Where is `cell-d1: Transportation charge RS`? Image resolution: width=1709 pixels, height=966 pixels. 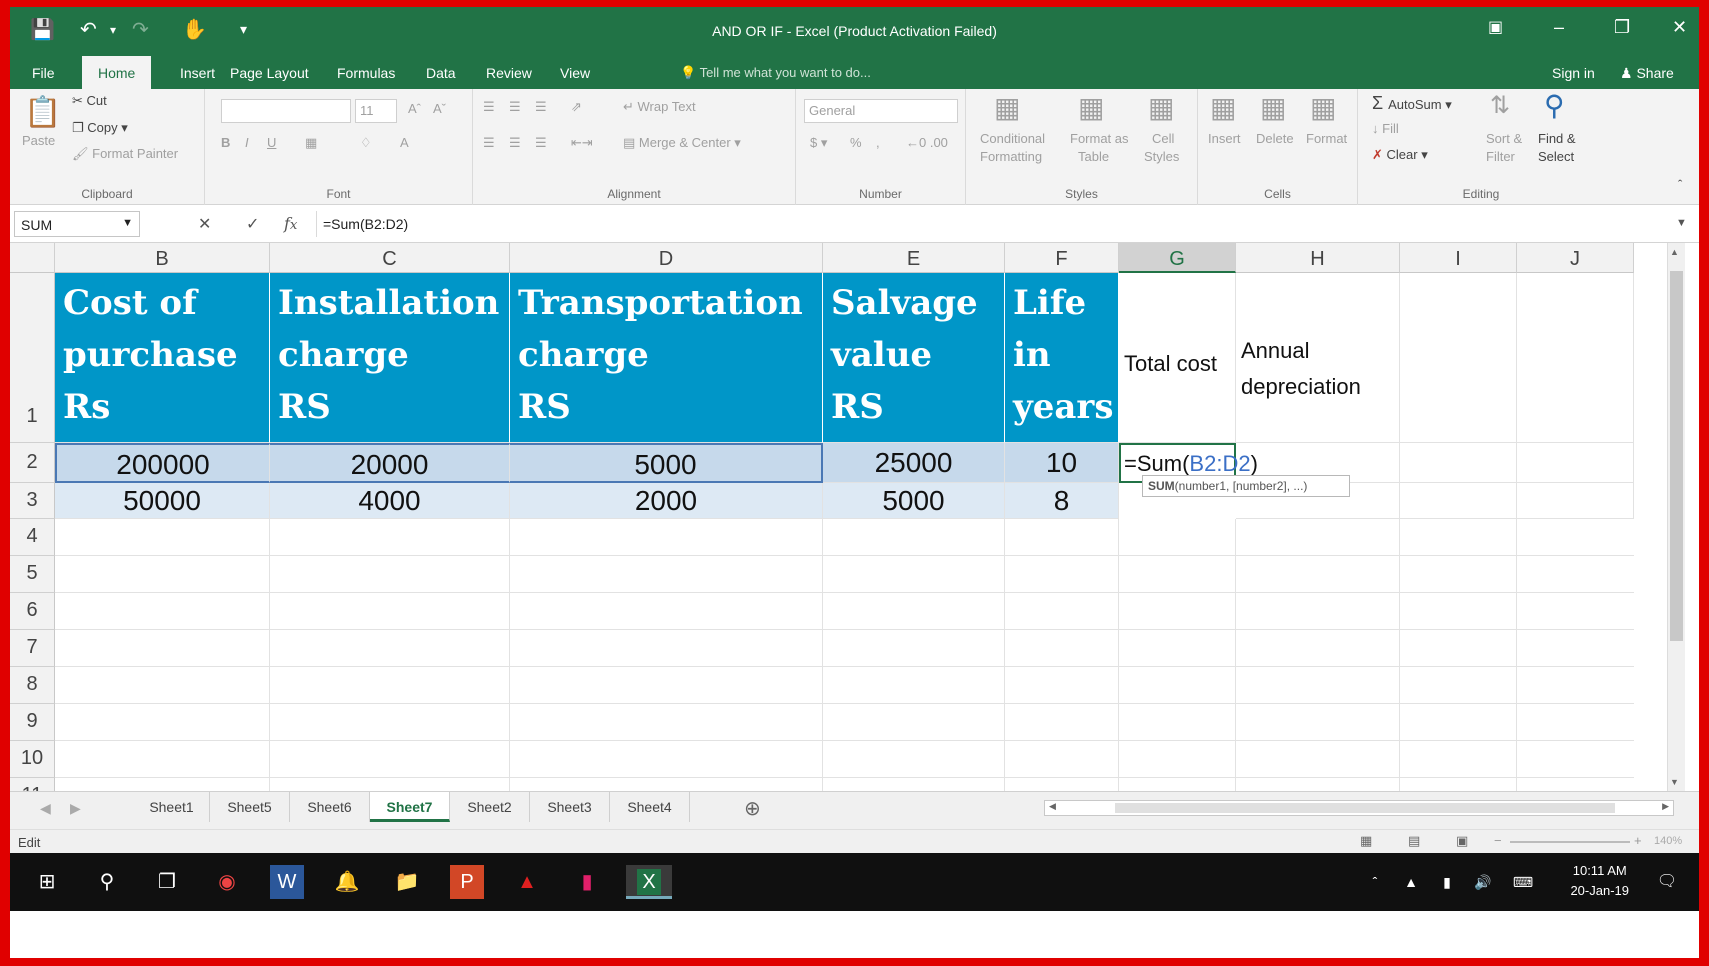 cell-d1: Transportation charge RS is located at coordinates (666, 358).